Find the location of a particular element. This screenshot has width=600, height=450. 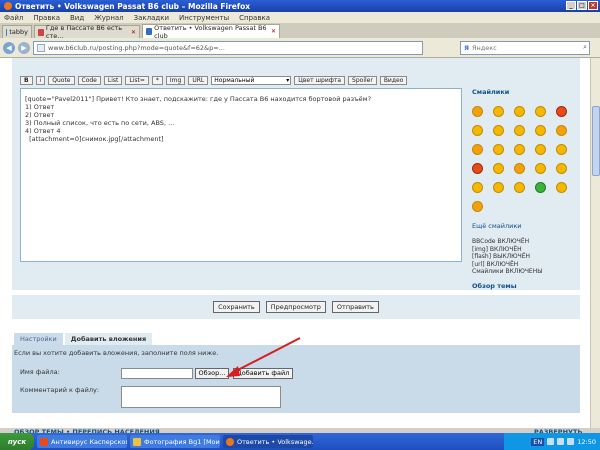

close-button: × is located at coordinates (593, 5).